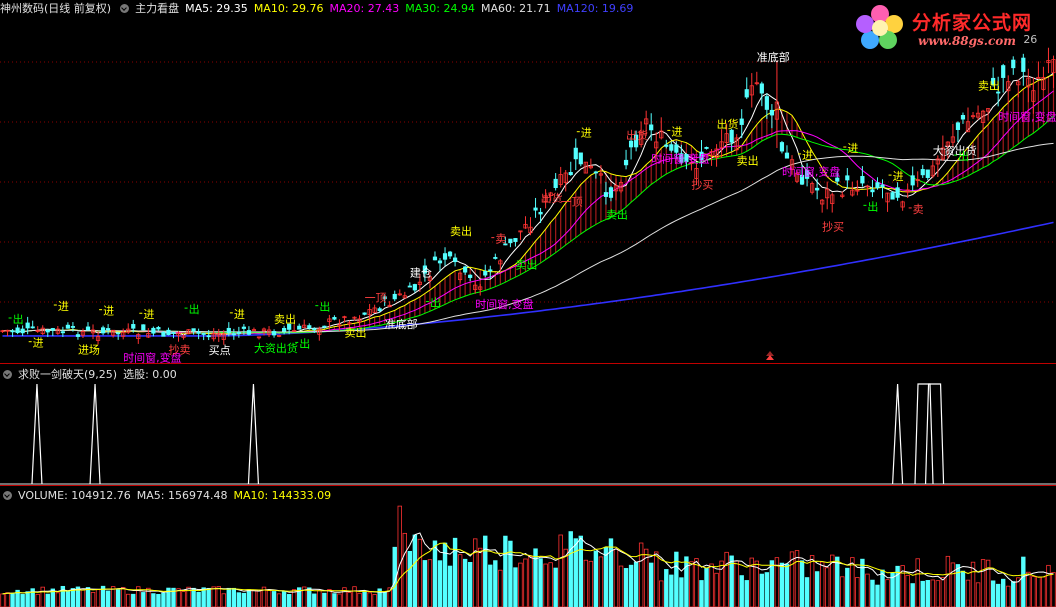 The height and width of the screenshot is (607, 1056). What do you see at coordinates (702, 184) in the screenshot?
I see `signal-label: 抄买` at bounding box center [702, 184].